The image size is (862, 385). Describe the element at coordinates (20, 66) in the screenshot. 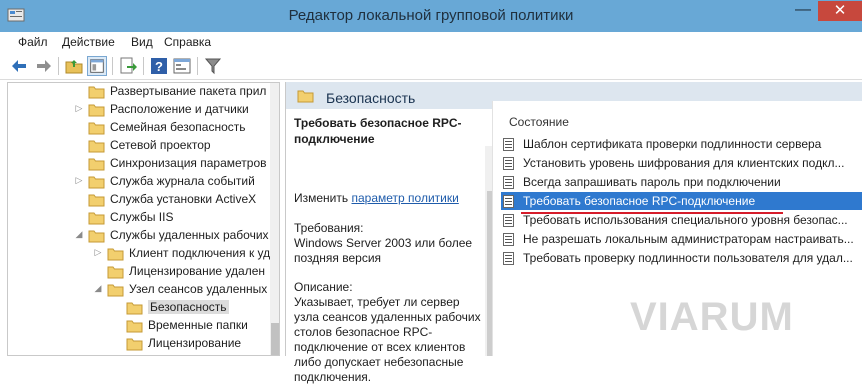

I see `arrow-back-icon` at that location.